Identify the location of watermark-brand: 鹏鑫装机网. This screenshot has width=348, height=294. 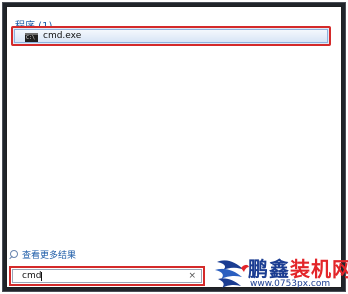
(298, 267).